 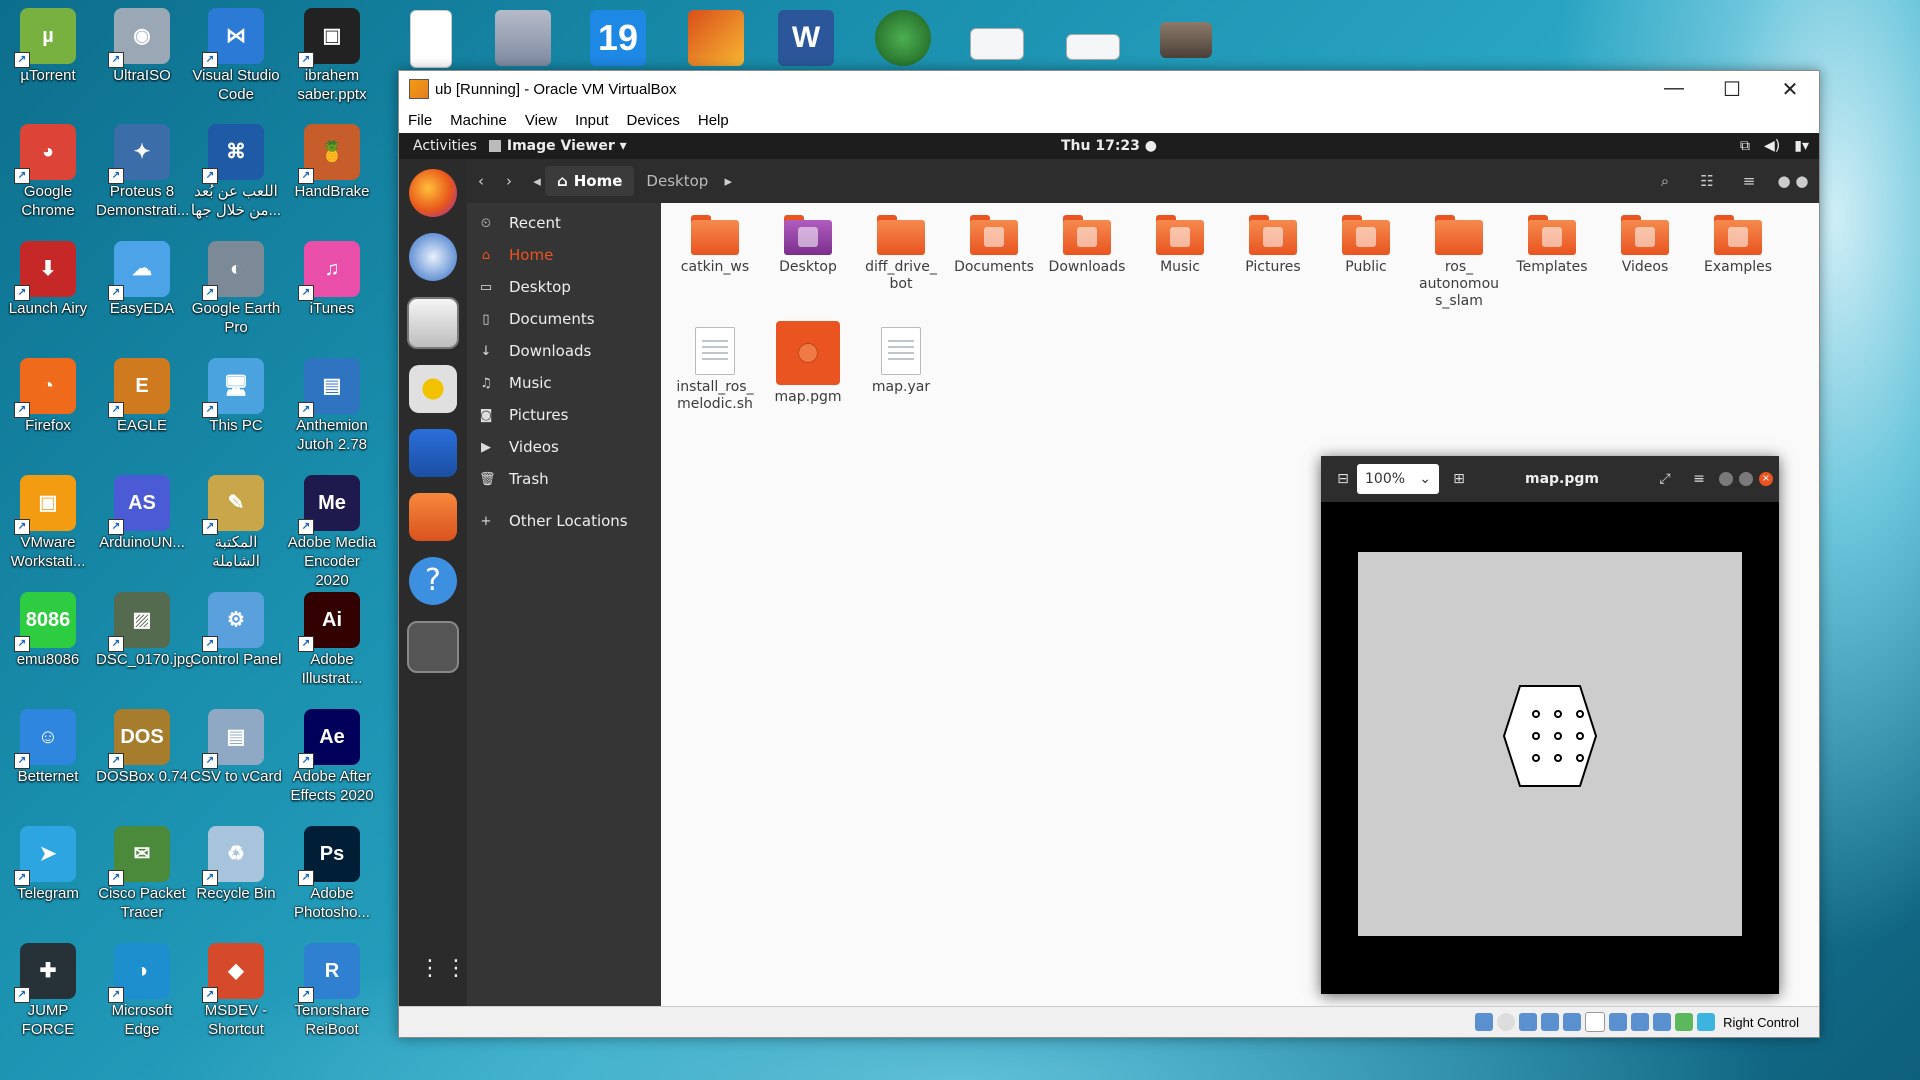 What do you see at coordinates (1552, 241) in the screenshot?
I see `folder-item: Templates` at bounding box center [1552, 241].